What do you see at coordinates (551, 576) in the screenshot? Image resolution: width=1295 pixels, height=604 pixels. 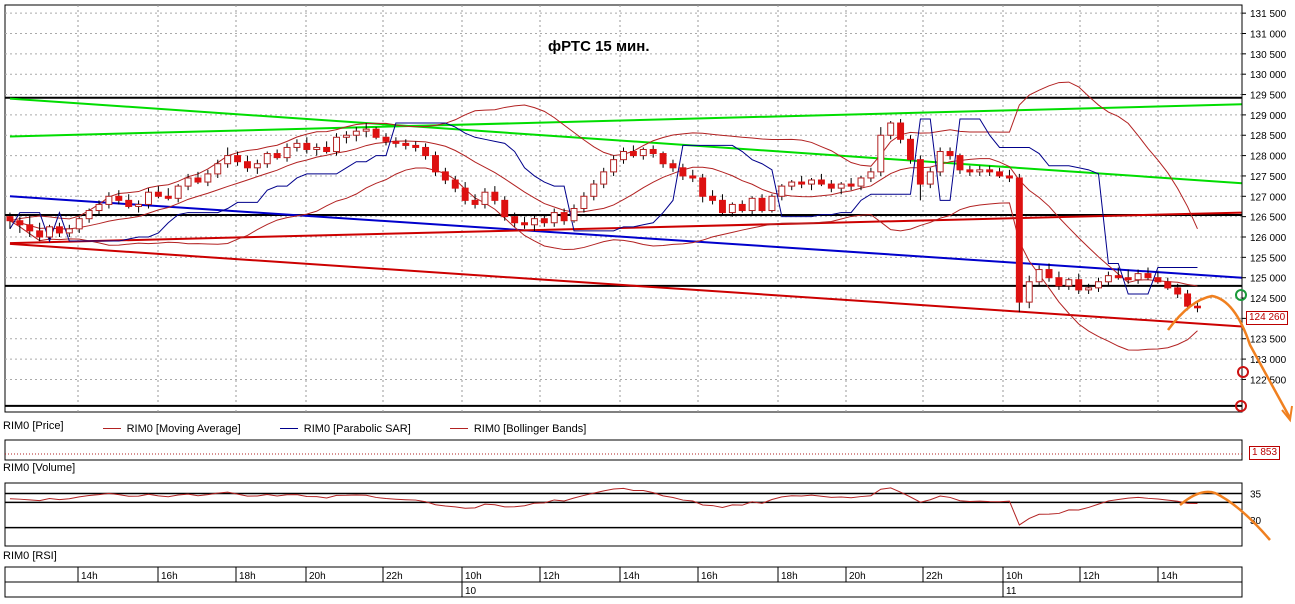 I see `time-tick-label: 12h` at bounding box center [551, 576].